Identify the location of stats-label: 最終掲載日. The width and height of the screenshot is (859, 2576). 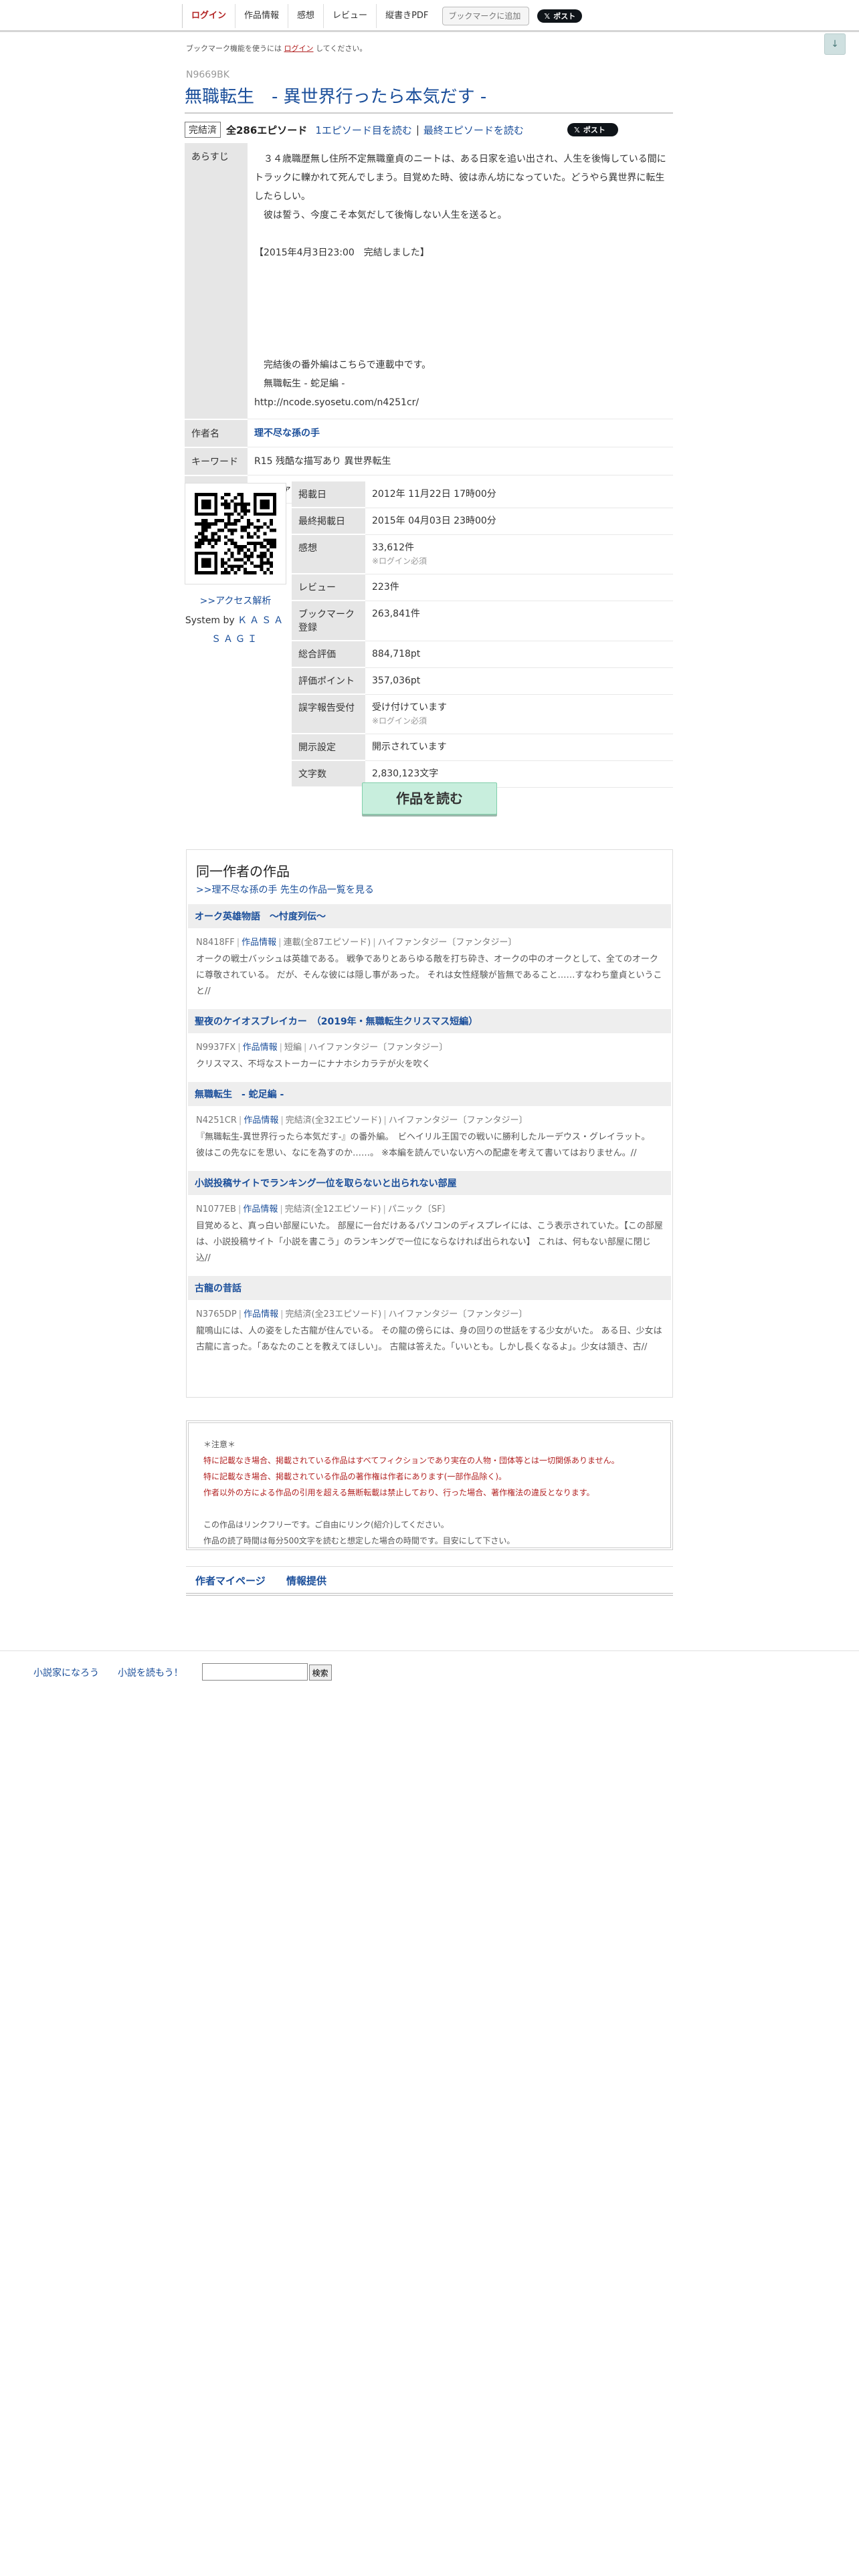
(329, 521).